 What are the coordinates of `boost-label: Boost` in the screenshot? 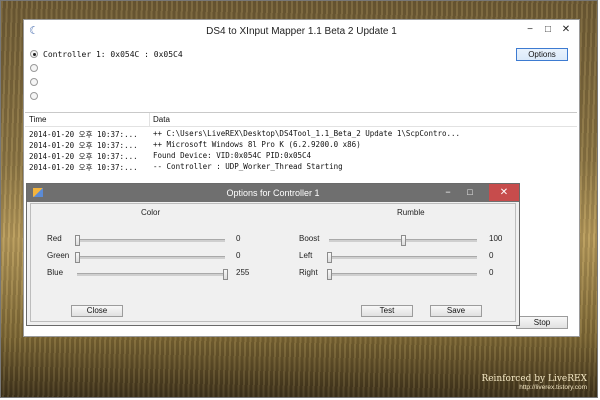 It's located at (309, 238).